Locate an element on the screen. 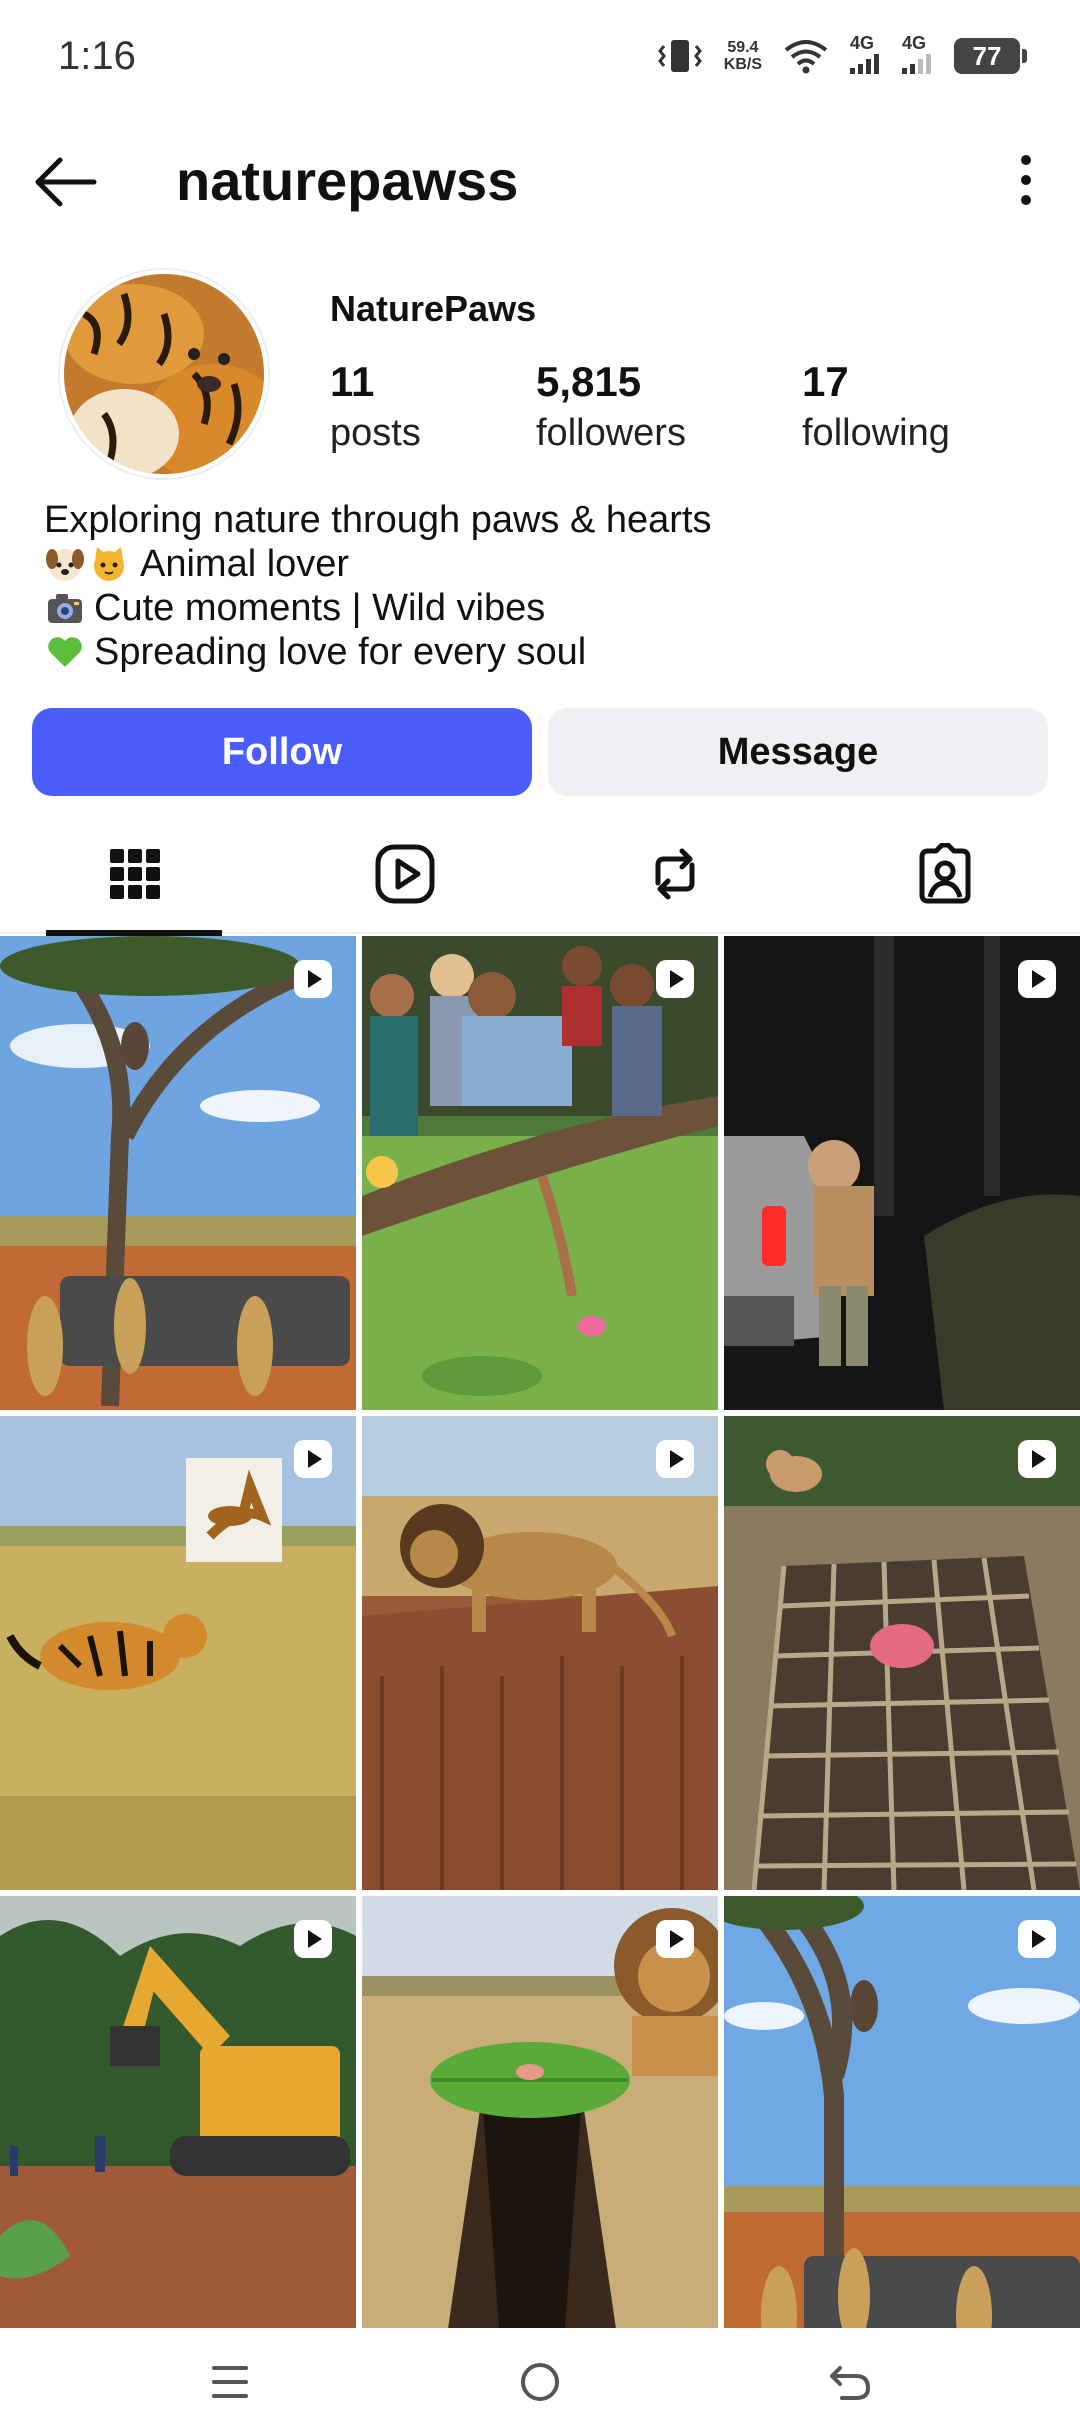 The image size is (1080, 2436). repost-icon is located at coordinates (675, 874).